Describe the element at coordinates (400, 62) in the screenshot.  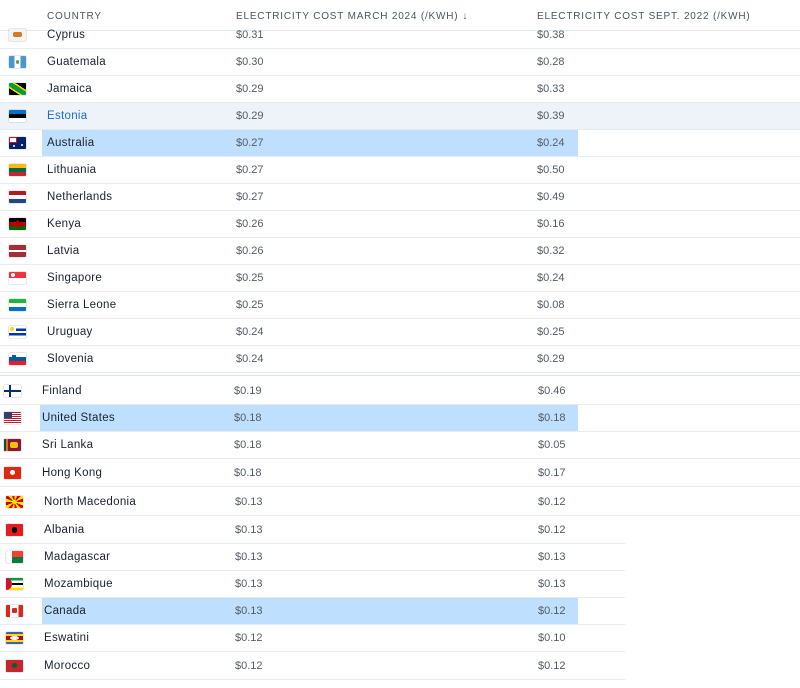
I see `table-row: Guatemala $0.30 $0.28` at that location.